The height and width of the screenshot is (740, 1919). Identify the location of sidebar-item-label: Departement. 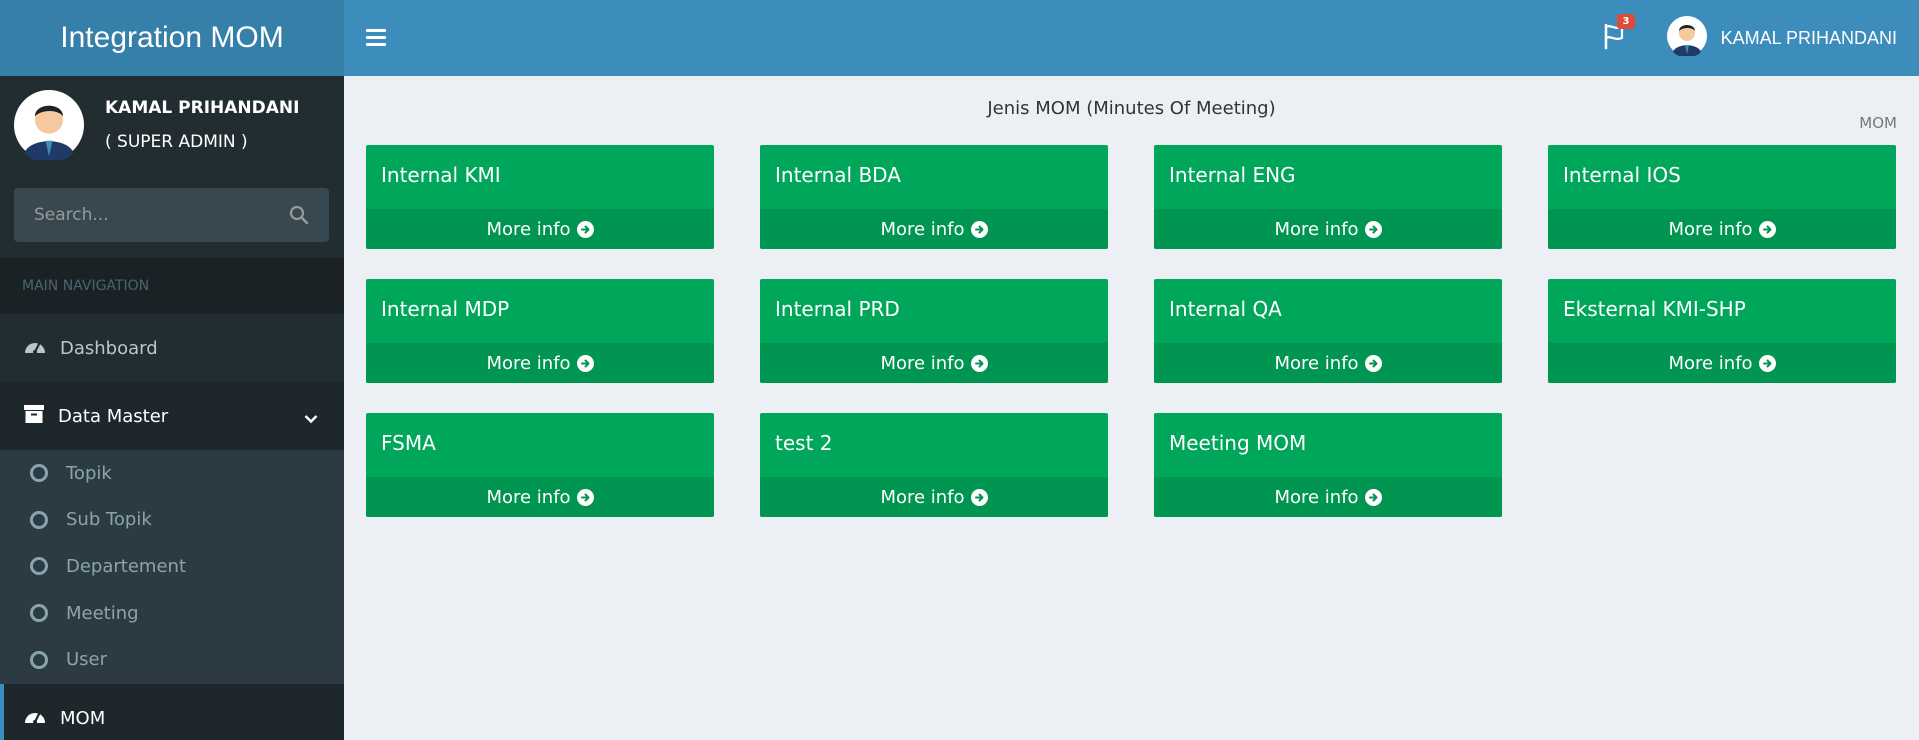
(126, 566).